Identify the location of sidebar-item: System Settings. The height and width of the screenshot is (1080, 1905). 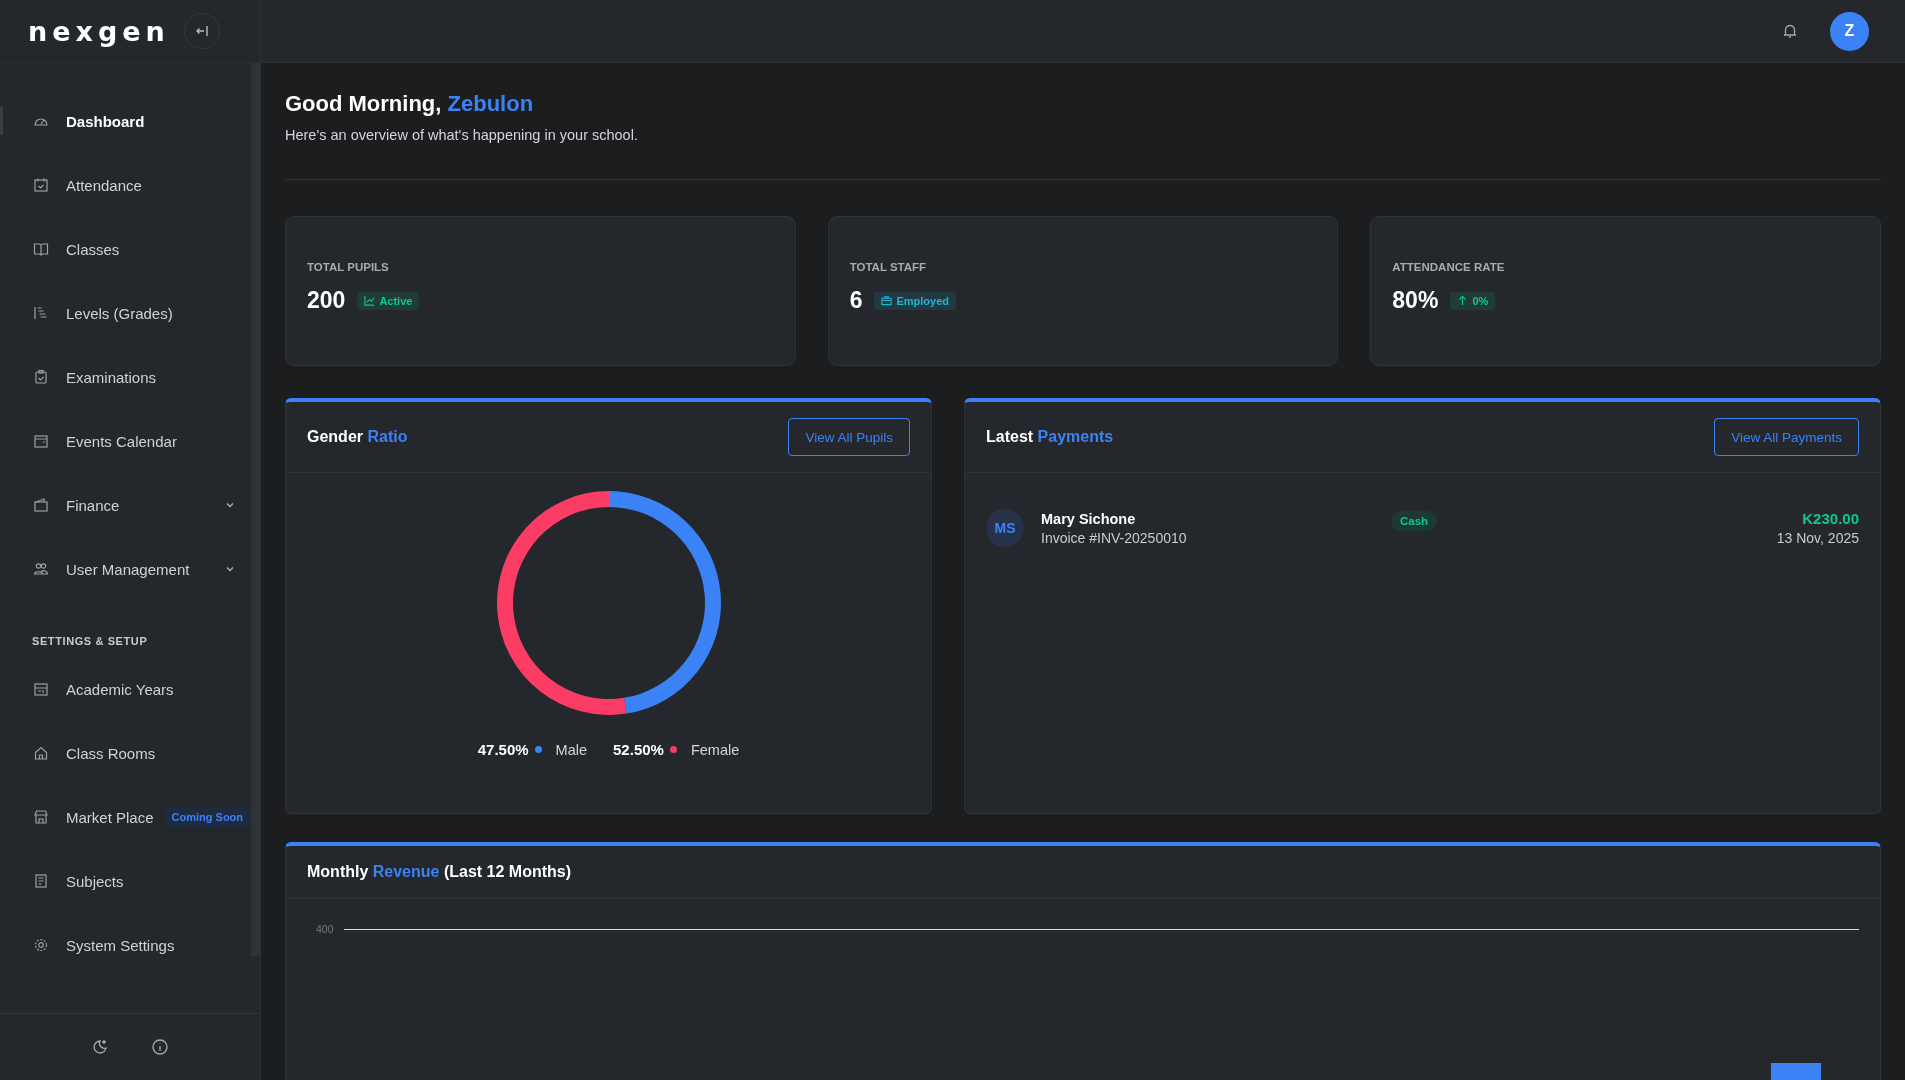
(125, 945).